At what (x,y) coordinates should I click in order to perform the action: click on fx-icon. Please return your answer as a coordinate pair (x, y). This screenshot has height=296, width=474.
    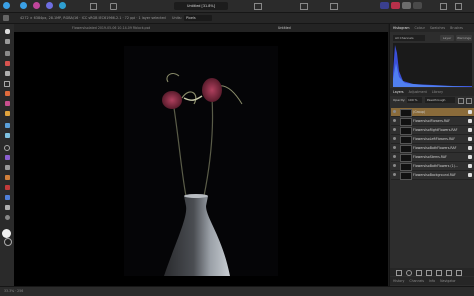
    Looking at the image, I should click on (429, 273).